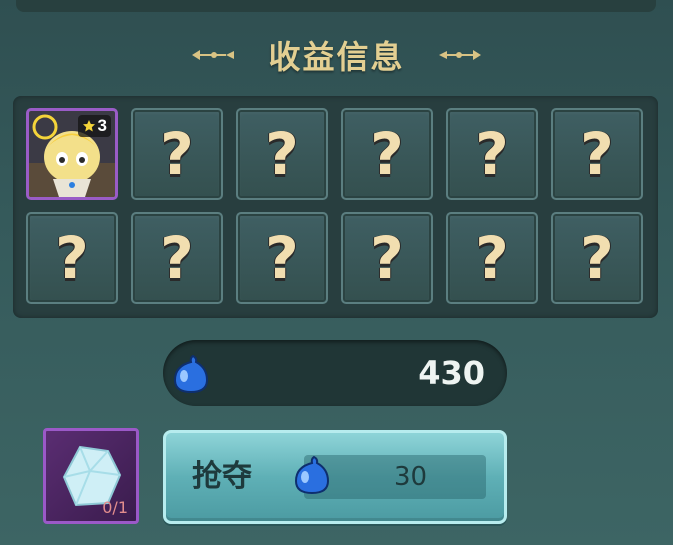 The width and height of the screenshot is (673, 545). What do you see at coordinates (335, 373) in the screenshot?
I see `resource-bar: 430` at bounding box center [335, 373].